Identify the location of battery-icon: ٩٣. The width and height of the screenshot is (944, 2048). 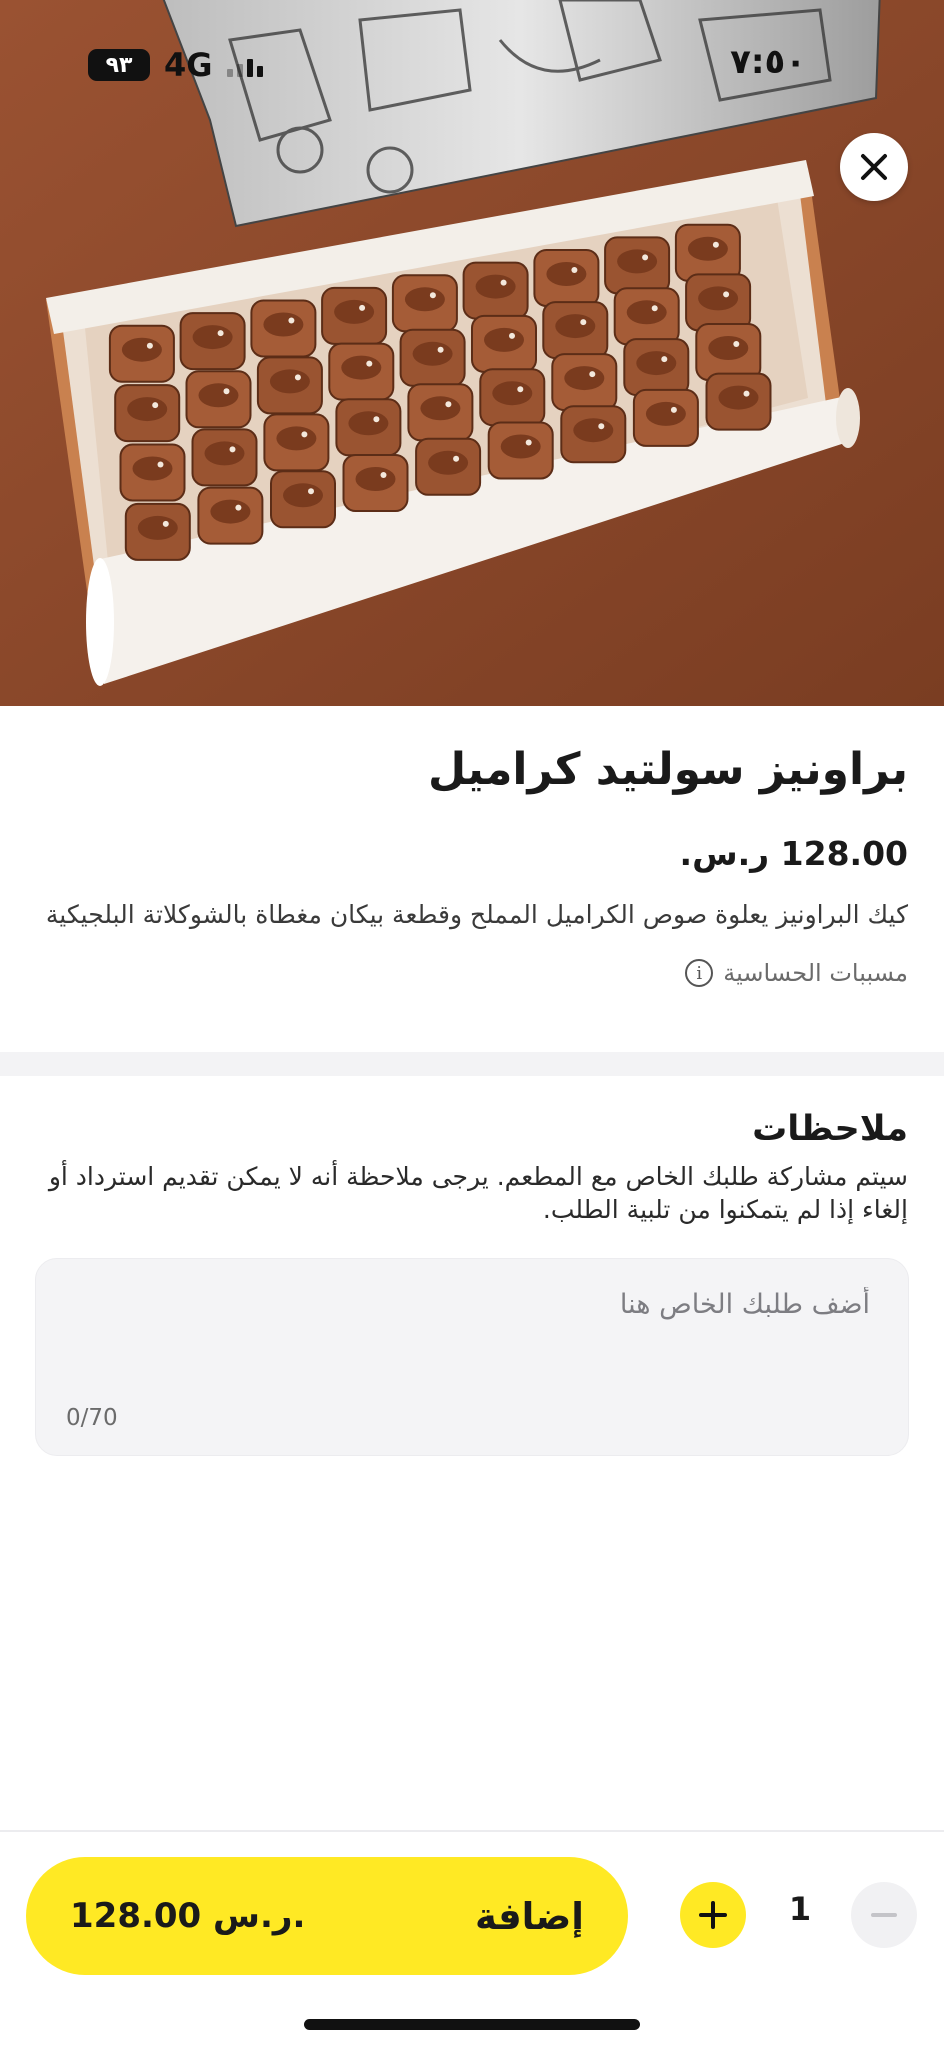
(119, 65).